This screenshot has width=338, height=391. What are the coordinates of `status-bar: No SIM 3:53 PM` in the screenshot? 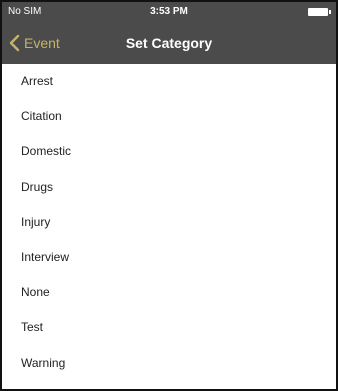 It's located at (169, 12).